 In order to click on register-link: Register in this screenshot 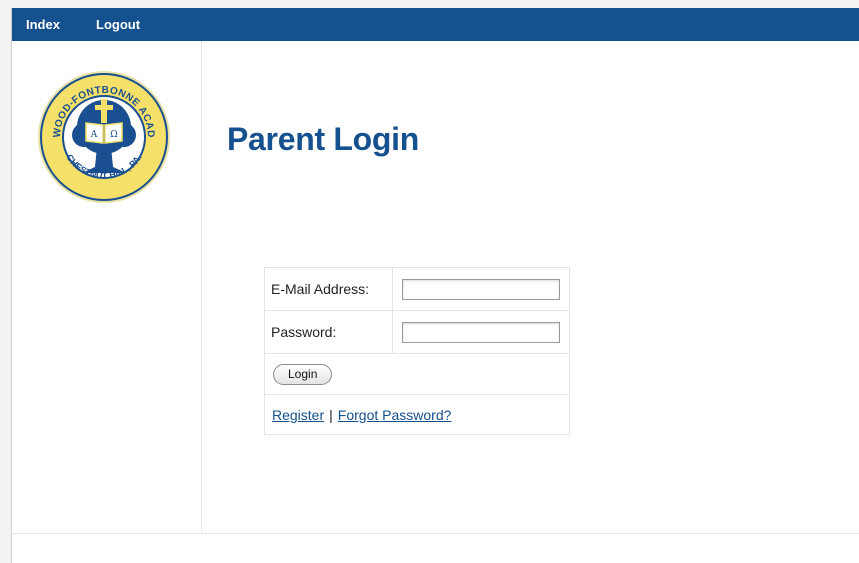, I will do `click(298, 415)`.